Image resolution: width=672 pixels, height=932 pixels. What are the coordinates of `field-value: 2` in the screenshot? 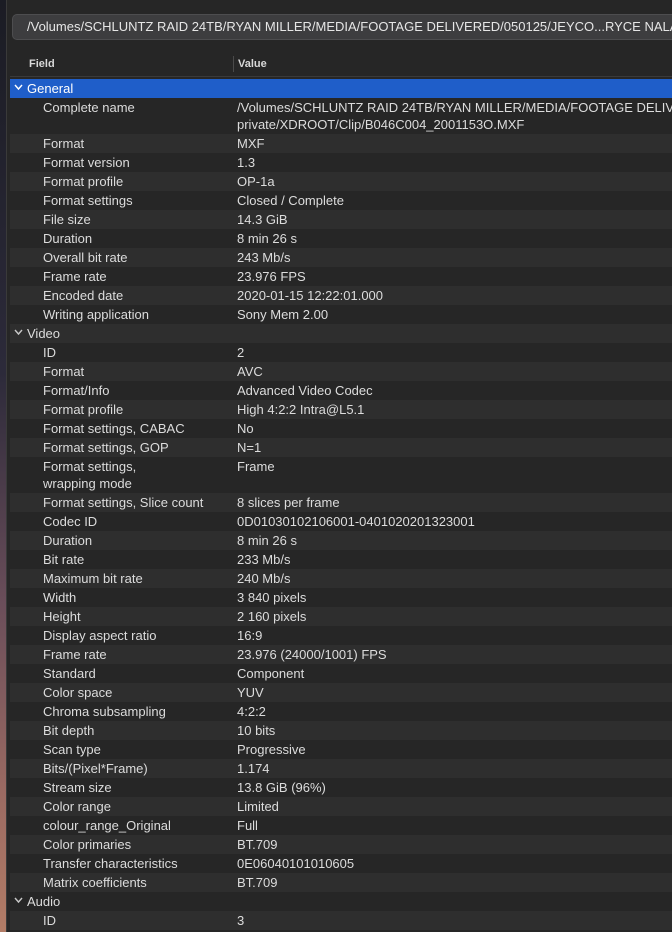 It's located at (241, 352).